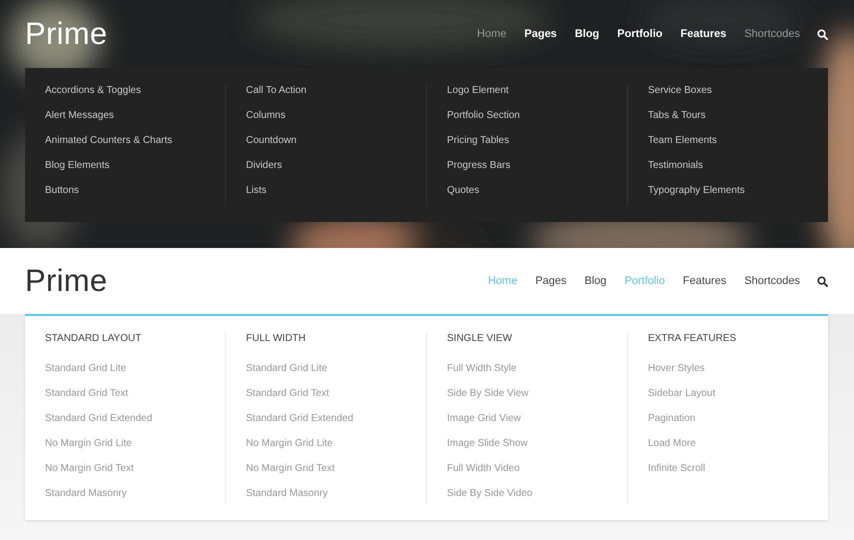 The height and width of the screenshot is (540, 854). I want to click on column-heading: EXTRA FEATURES, so click(693, 338).